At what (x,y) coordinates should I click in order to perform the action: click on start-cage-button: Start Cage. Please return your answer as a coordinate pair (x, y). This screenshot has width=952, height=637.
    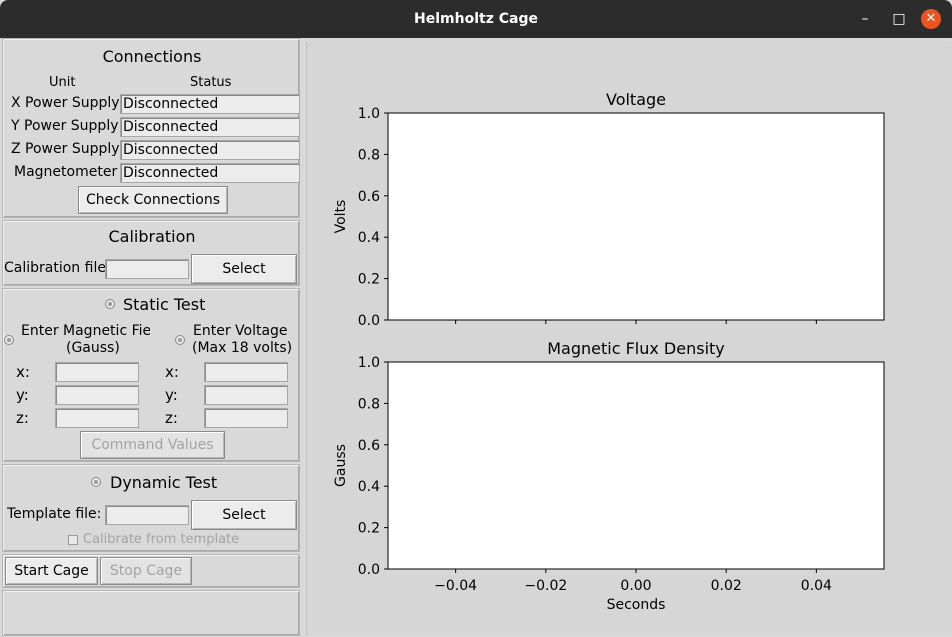
    Looking at the image, I should click on (51, 571).